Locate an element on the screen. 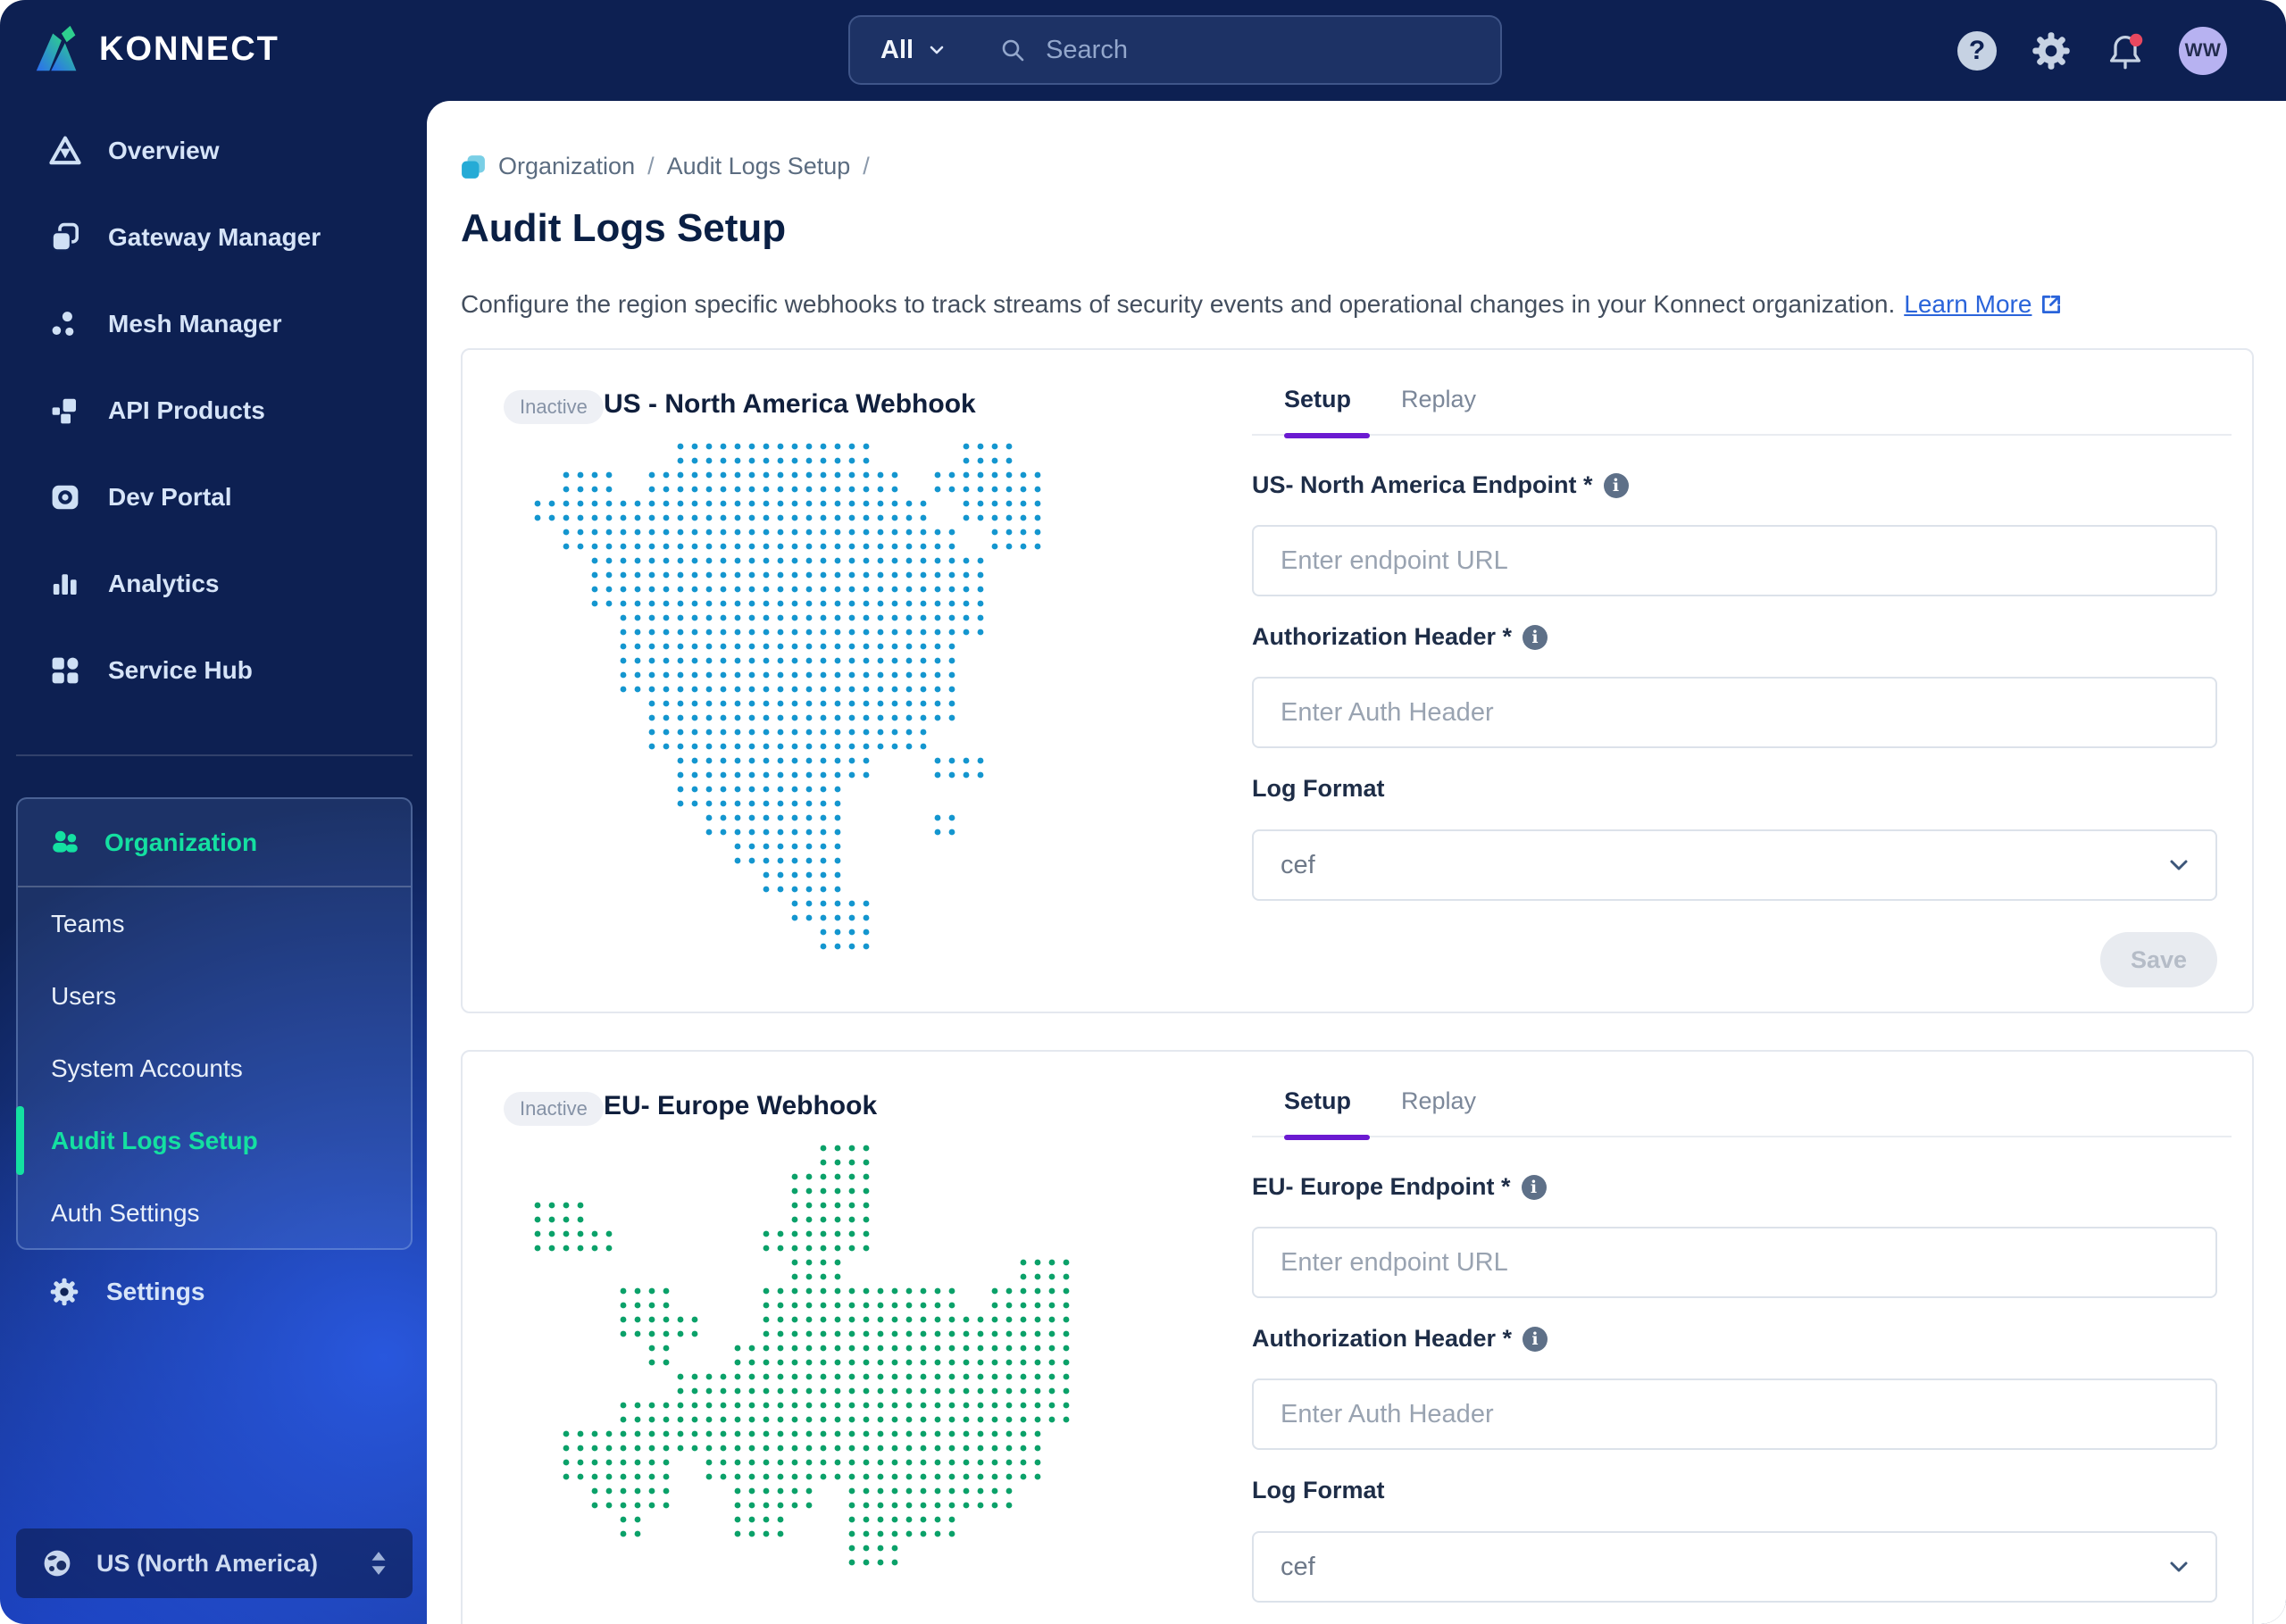 This screenshot has height=1624, width=2286. dev-portal-icon is located at coordinates (65, 497).